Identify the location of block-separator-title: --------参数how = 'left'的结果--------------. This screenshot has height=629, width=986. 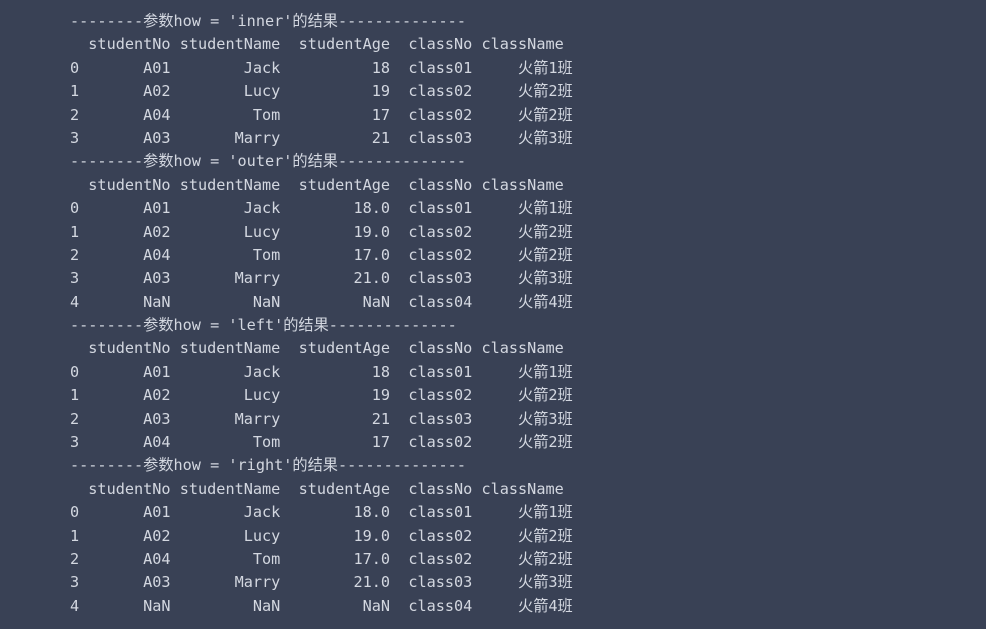
(263, 325).